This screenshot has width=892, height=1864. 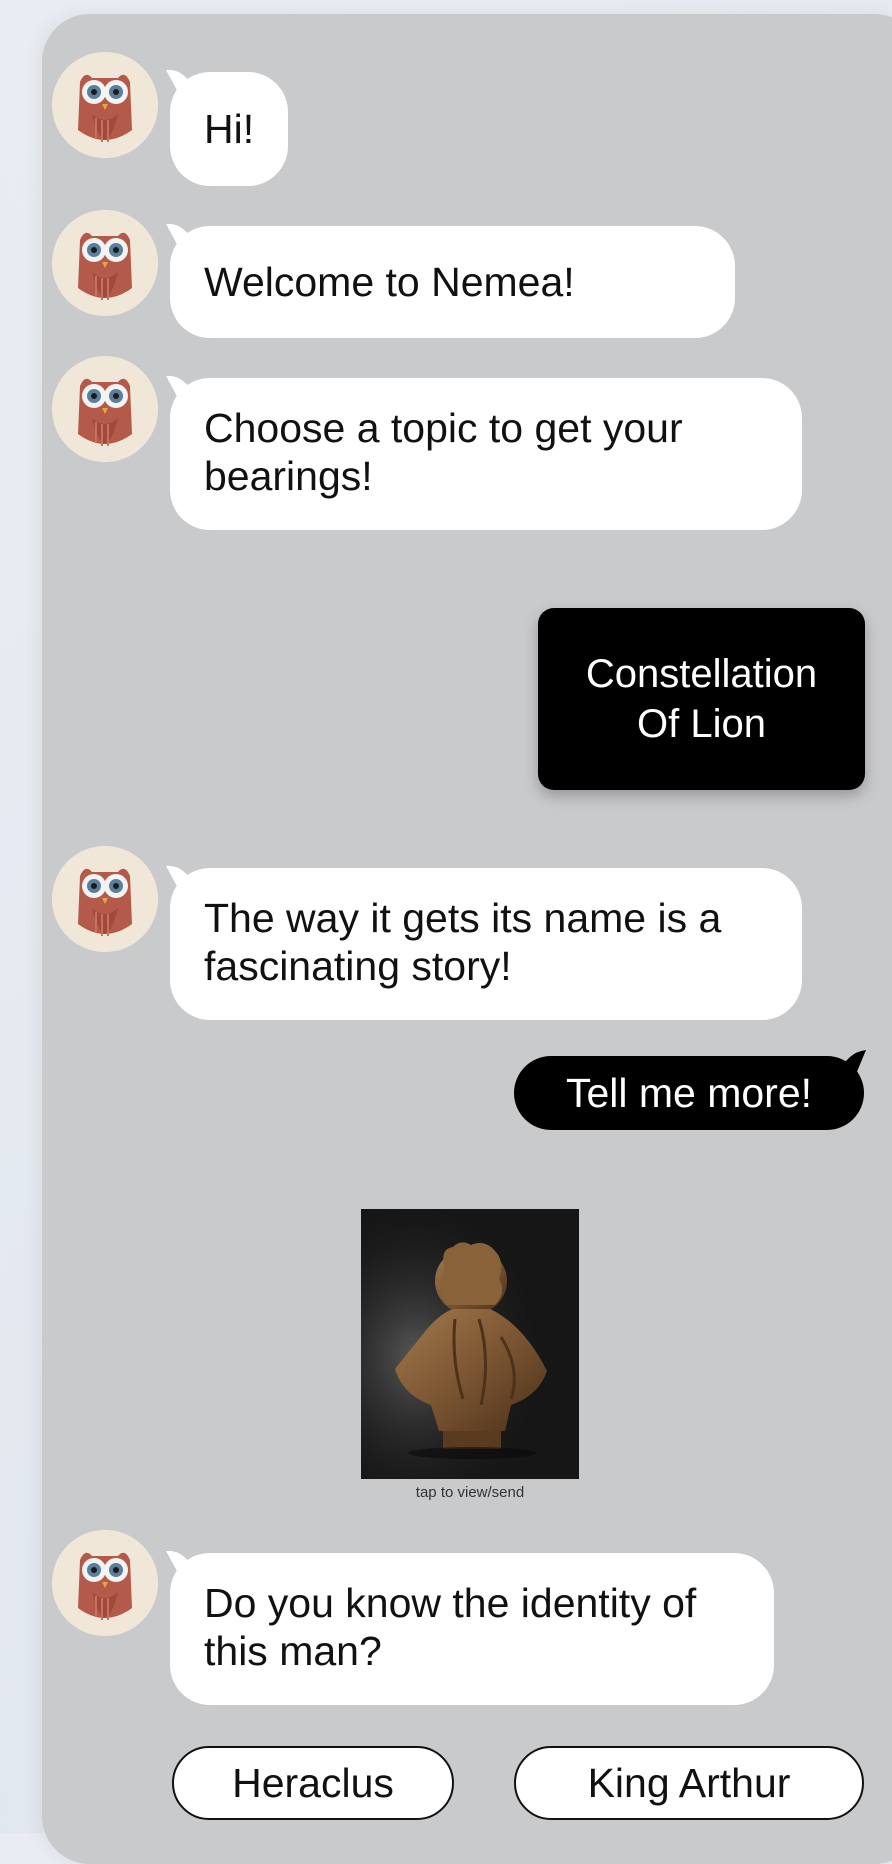 I want to click on image-caption: tap to view/send, so click(x=470, y=1492).